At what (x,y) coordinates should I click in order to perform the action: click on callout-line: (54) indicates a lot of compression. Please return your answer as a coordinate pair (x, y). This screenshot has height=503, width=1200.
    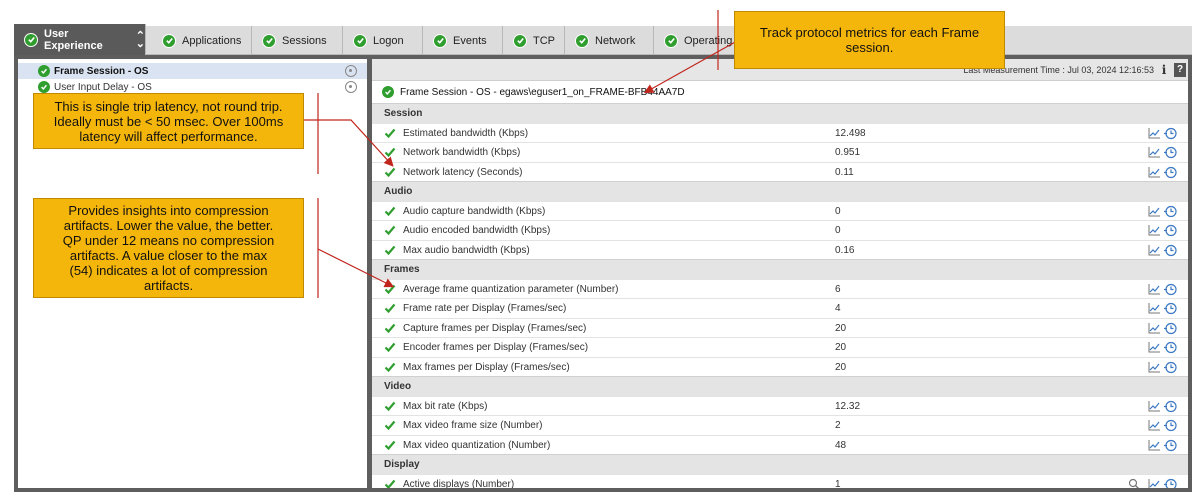
    Looking at the image, I should click on (168, 270).